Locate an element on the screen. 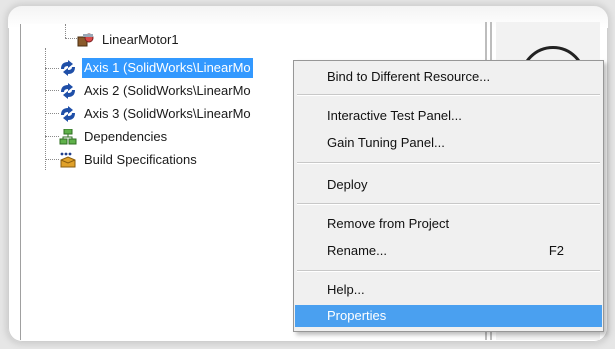  build-specifications-icon is located at coordinates (68, 160).